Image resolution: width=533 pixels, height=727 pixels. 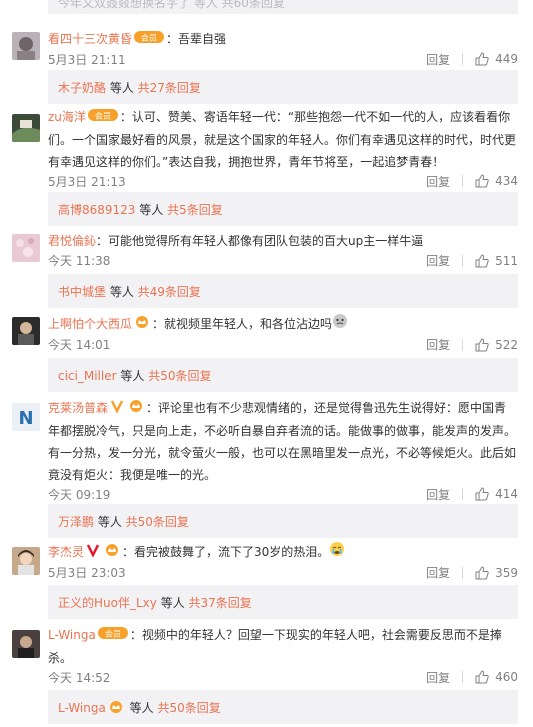 What do you see at coordinates (340, 324) in the screenshot?
I see `emoji-icon` at bounding box center [340, 324].